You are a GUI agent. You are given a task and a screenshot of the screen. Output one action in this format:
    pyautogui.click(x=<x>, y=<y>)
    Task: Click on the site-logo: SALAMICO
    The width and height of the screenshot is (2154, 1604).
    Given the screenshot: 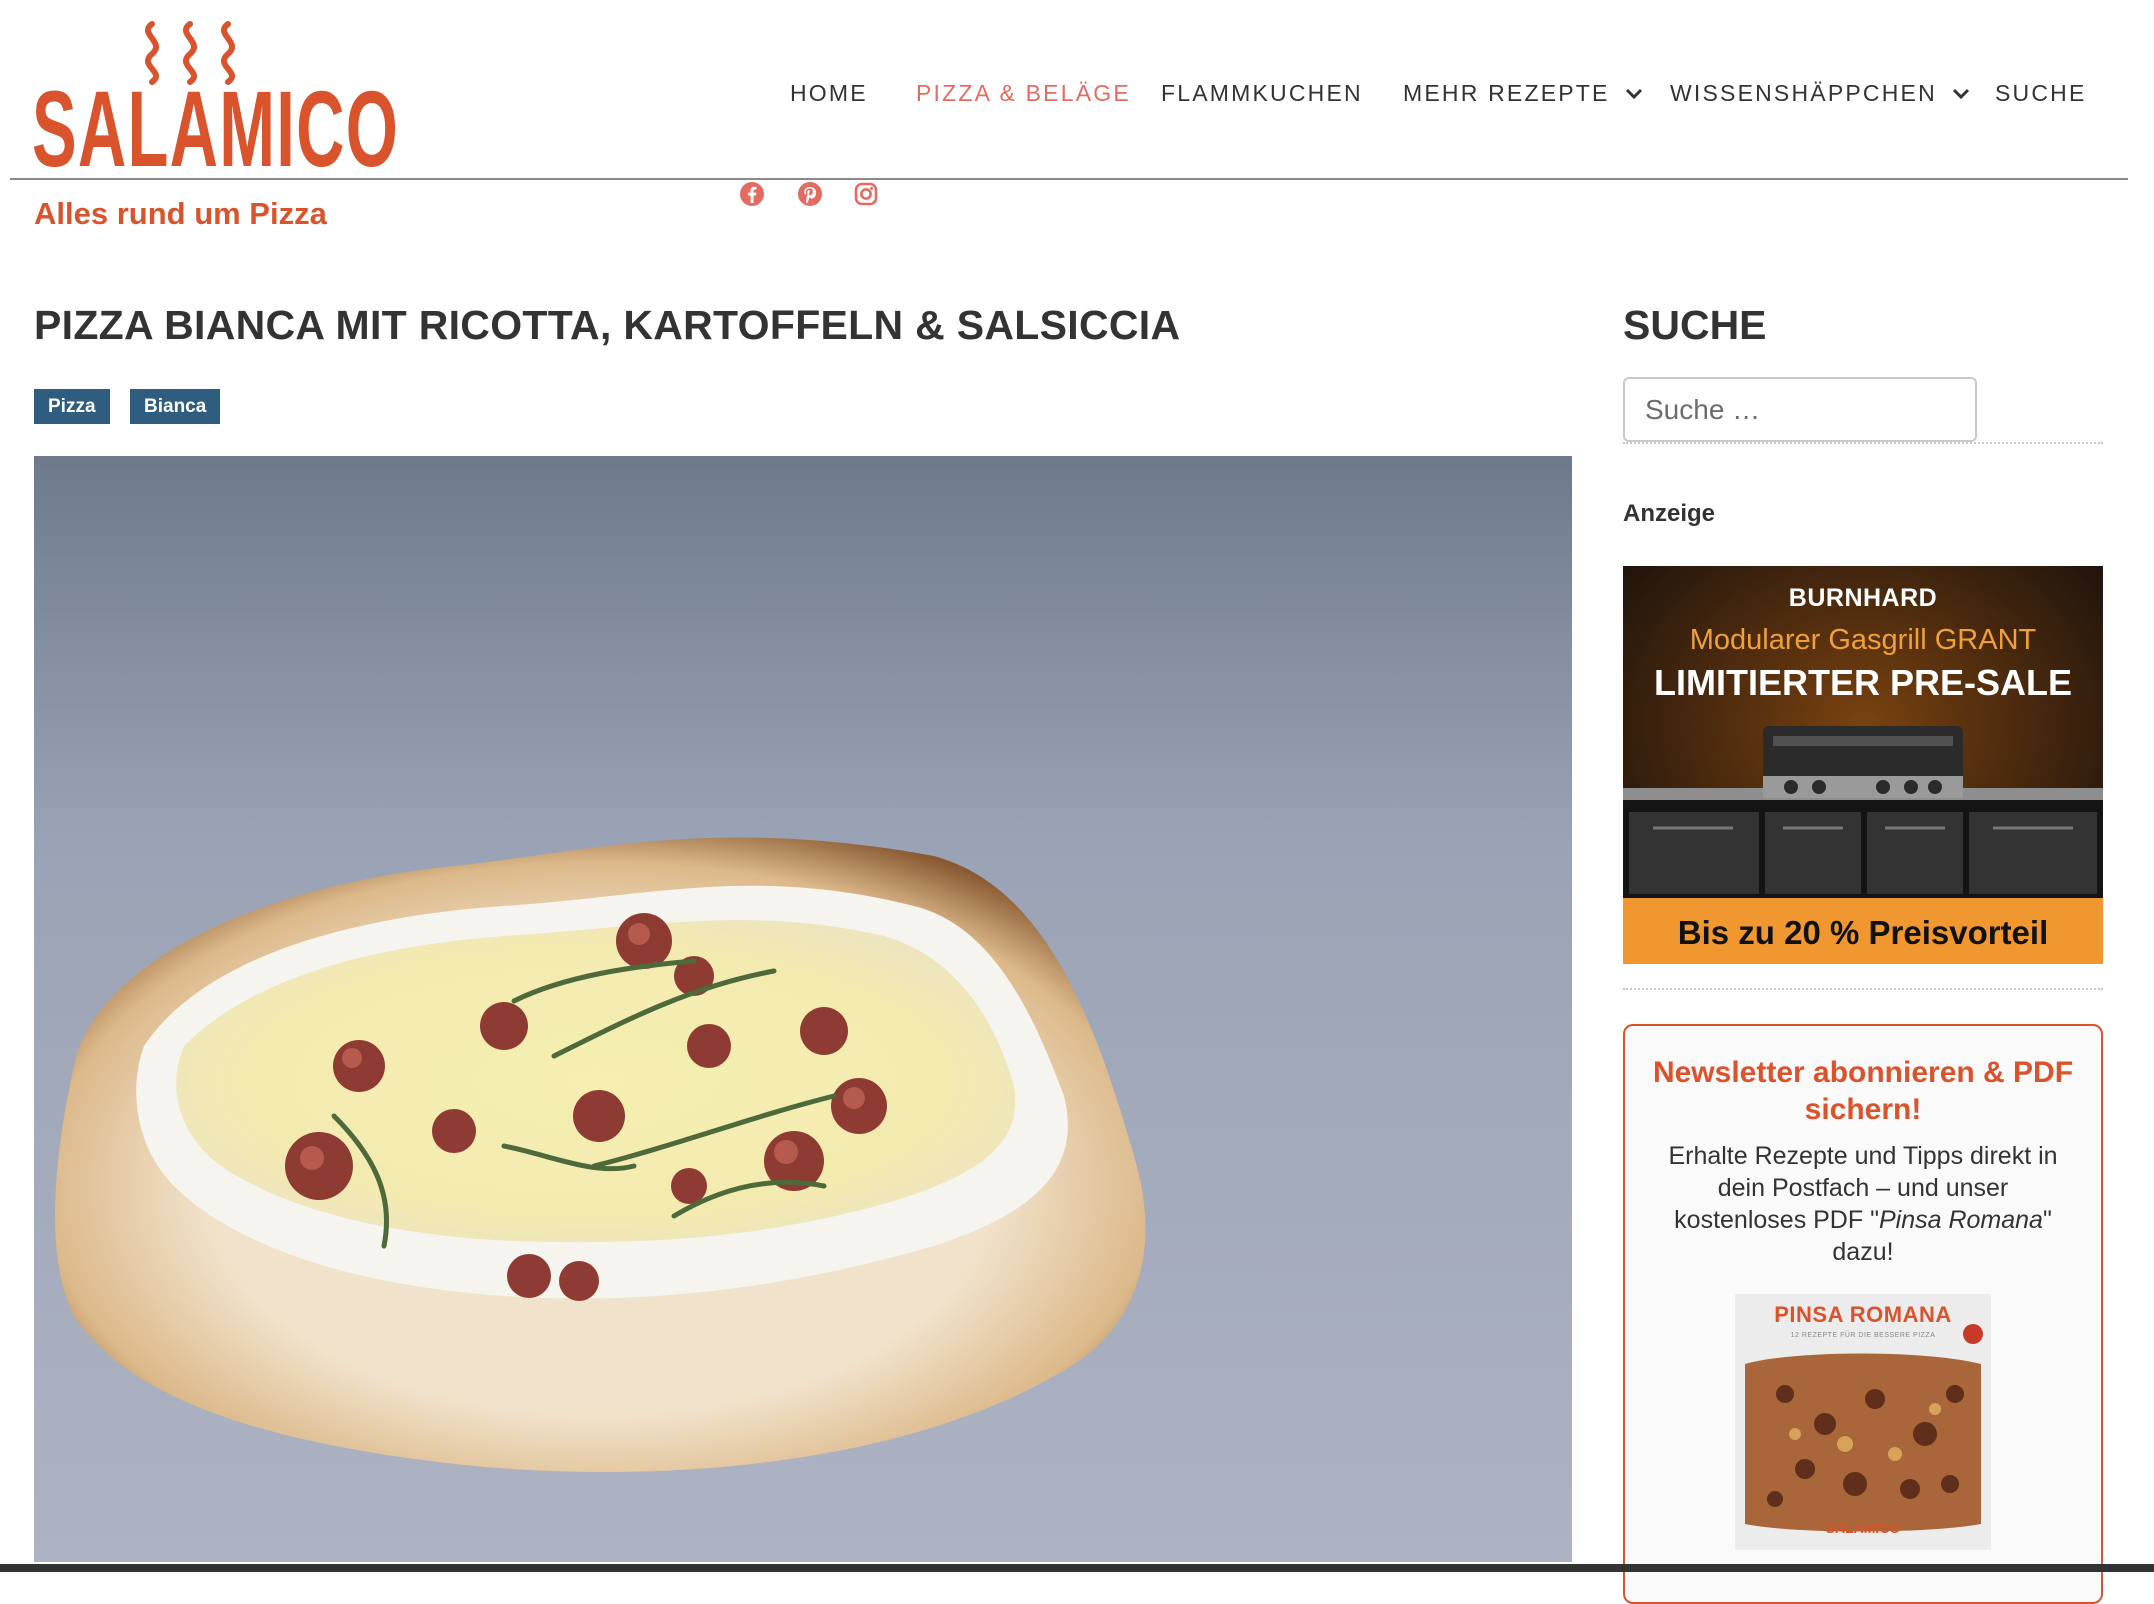 What is the action you would take?
    pyautogui.click(x=214, y=101)
    